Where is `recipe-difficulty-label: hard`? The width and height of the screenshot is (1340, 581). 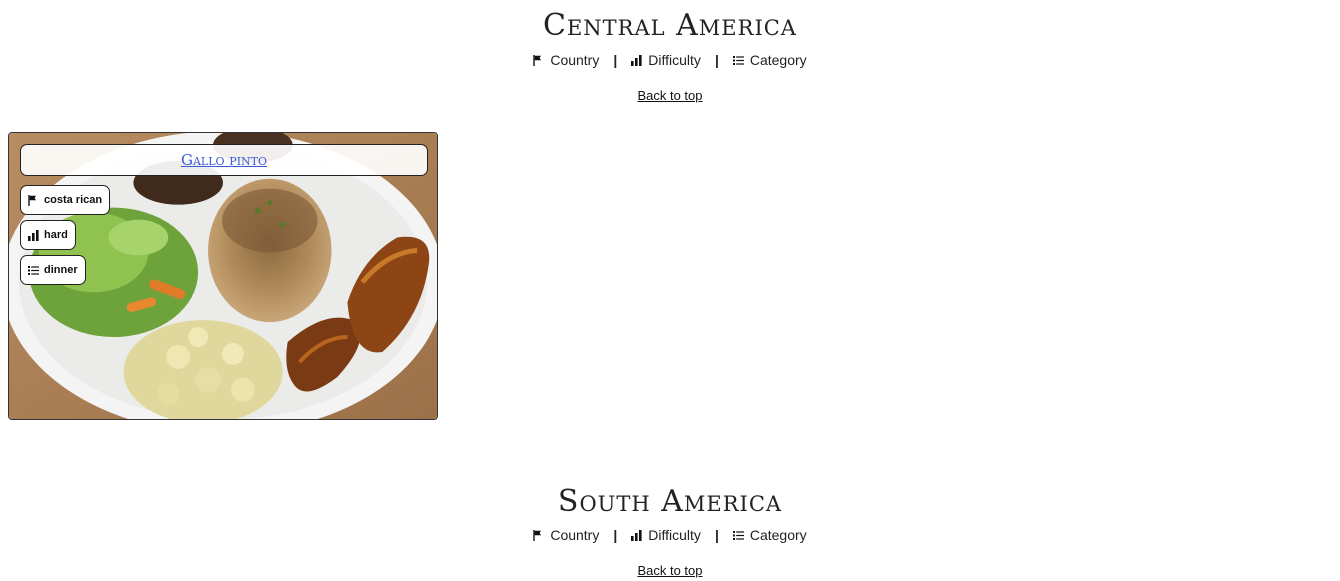 recipe-difficulty-label: hard is located at coordinates (56, 235).